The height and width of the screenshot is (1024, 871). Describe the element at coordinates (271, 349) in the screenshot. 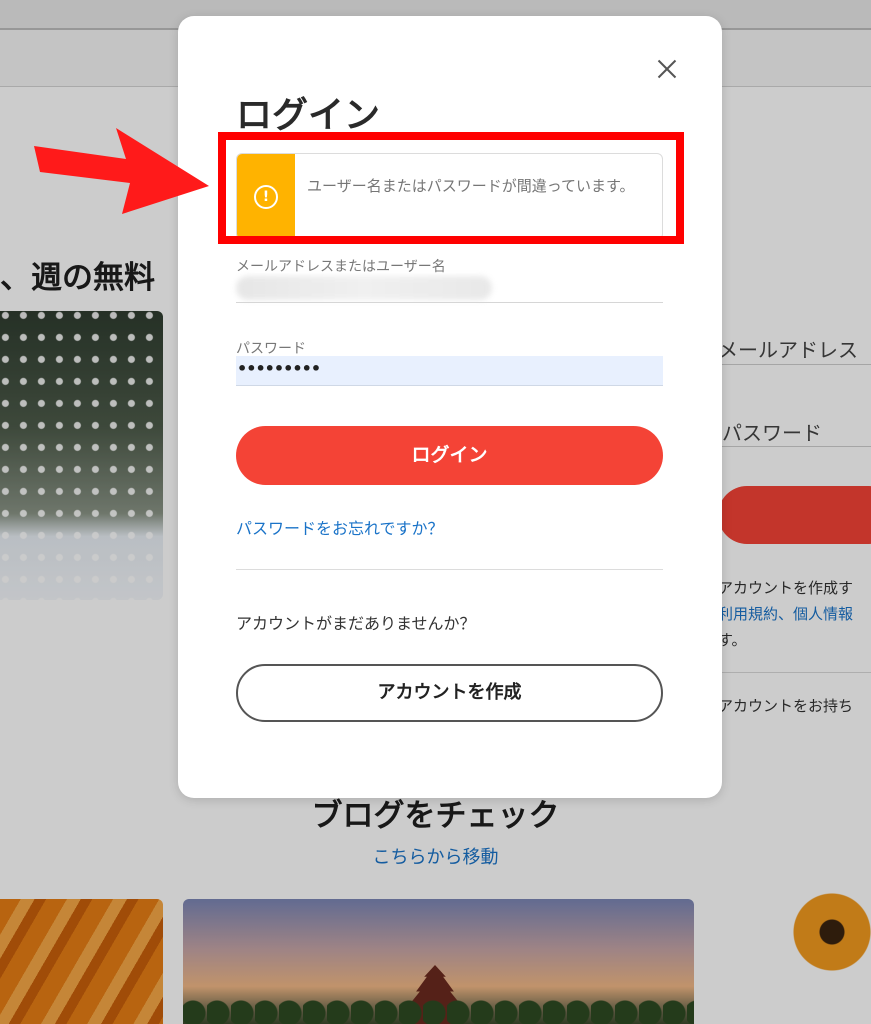

I see `password-field-label: パスワード` at that location.